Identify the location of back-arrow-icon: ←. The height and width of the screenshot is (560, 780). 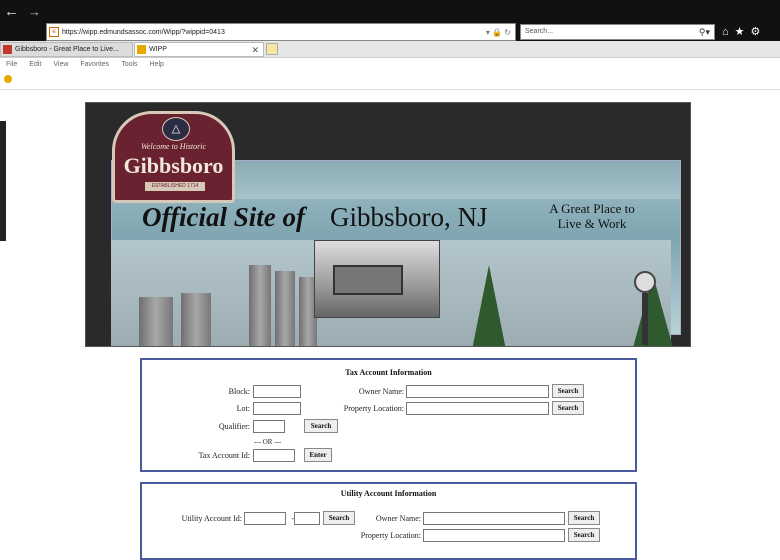
(11, 12).